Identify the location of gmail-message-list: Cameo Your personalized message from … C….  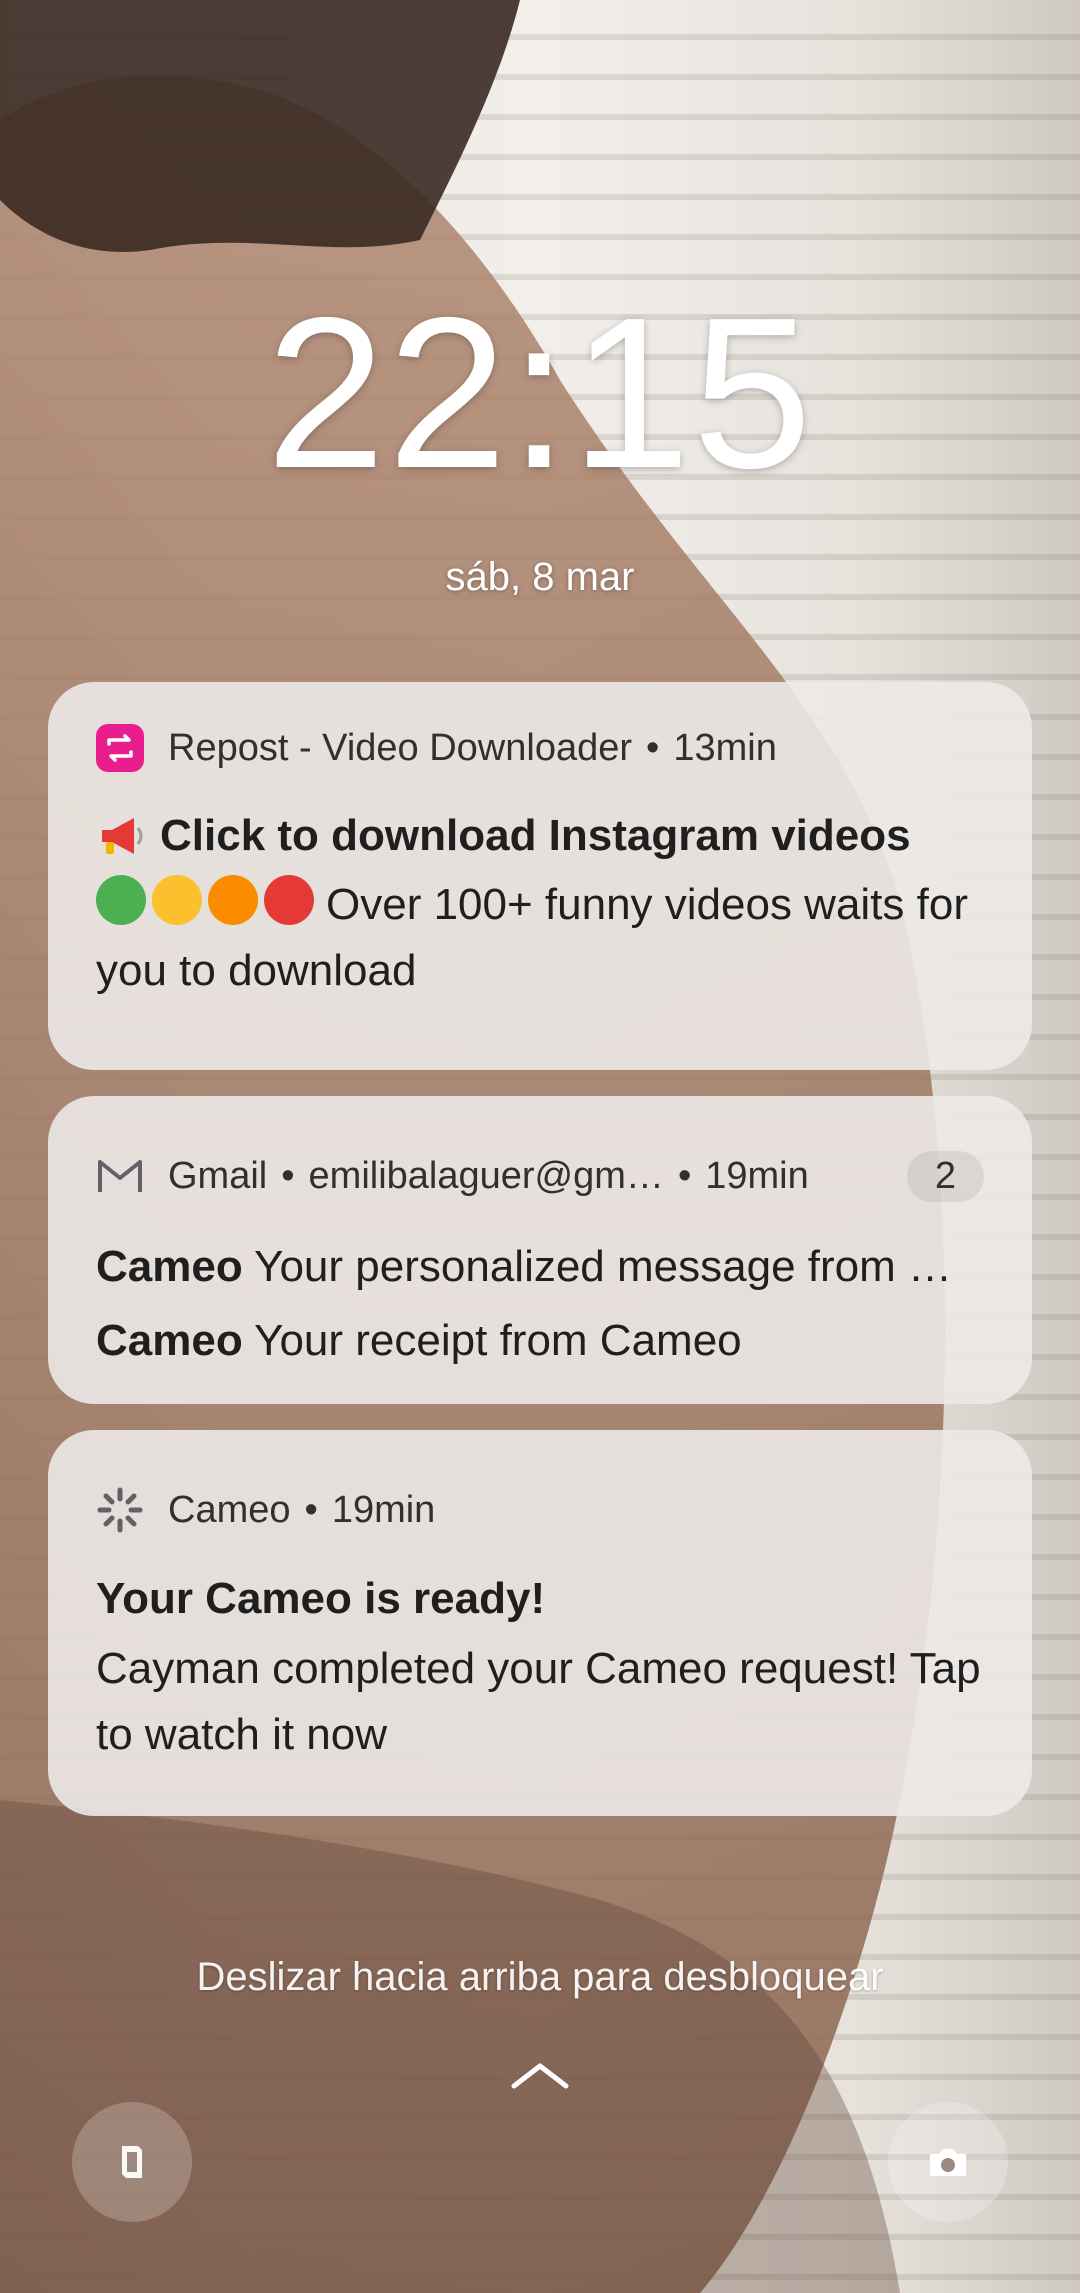
(540, 1304).